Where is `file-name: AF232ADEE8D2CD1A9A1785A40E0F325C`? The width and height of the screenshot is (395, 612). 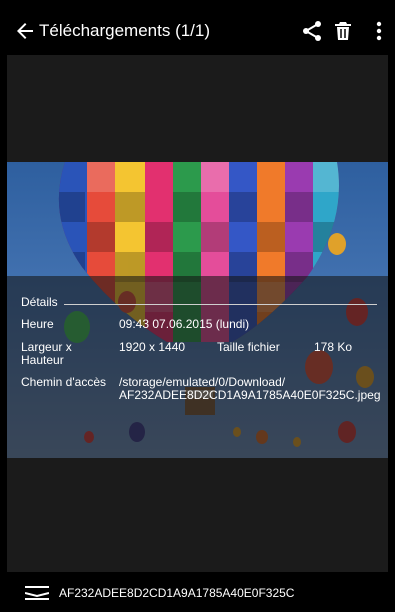 file-name: AF232ADEE8D2CD1A9A1785A40E0F325C is located at coordinates (177, 593).